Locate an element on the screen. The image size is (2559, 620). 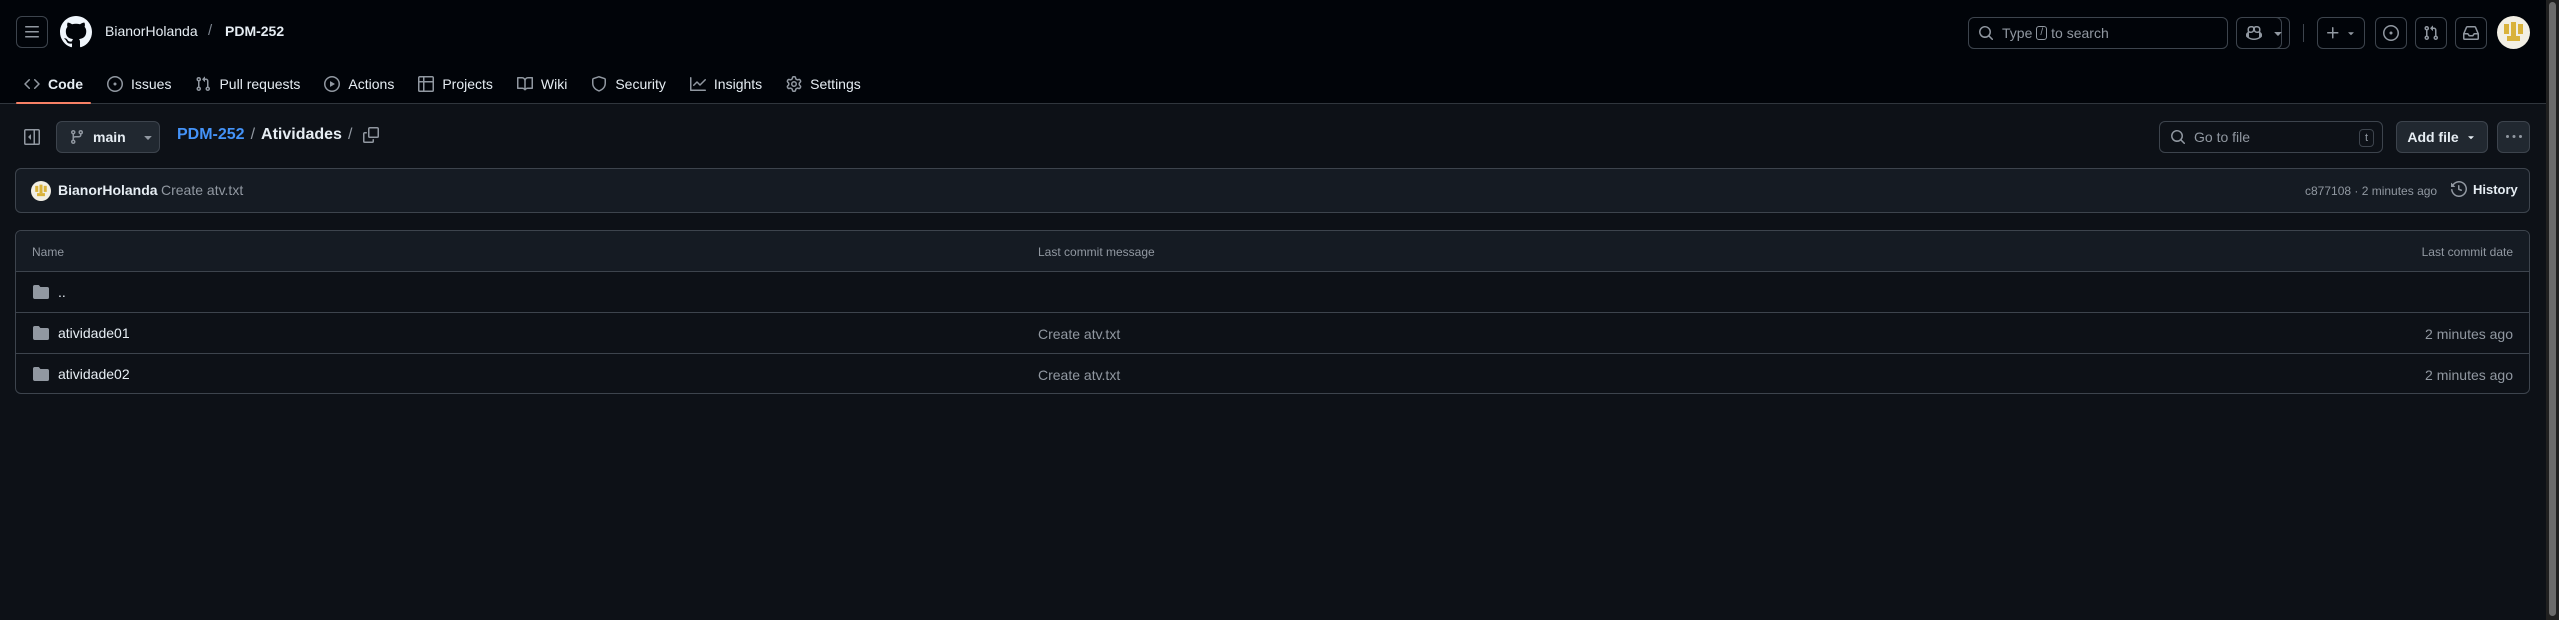
page-scrollbar is located at coordinates (2552, 310).